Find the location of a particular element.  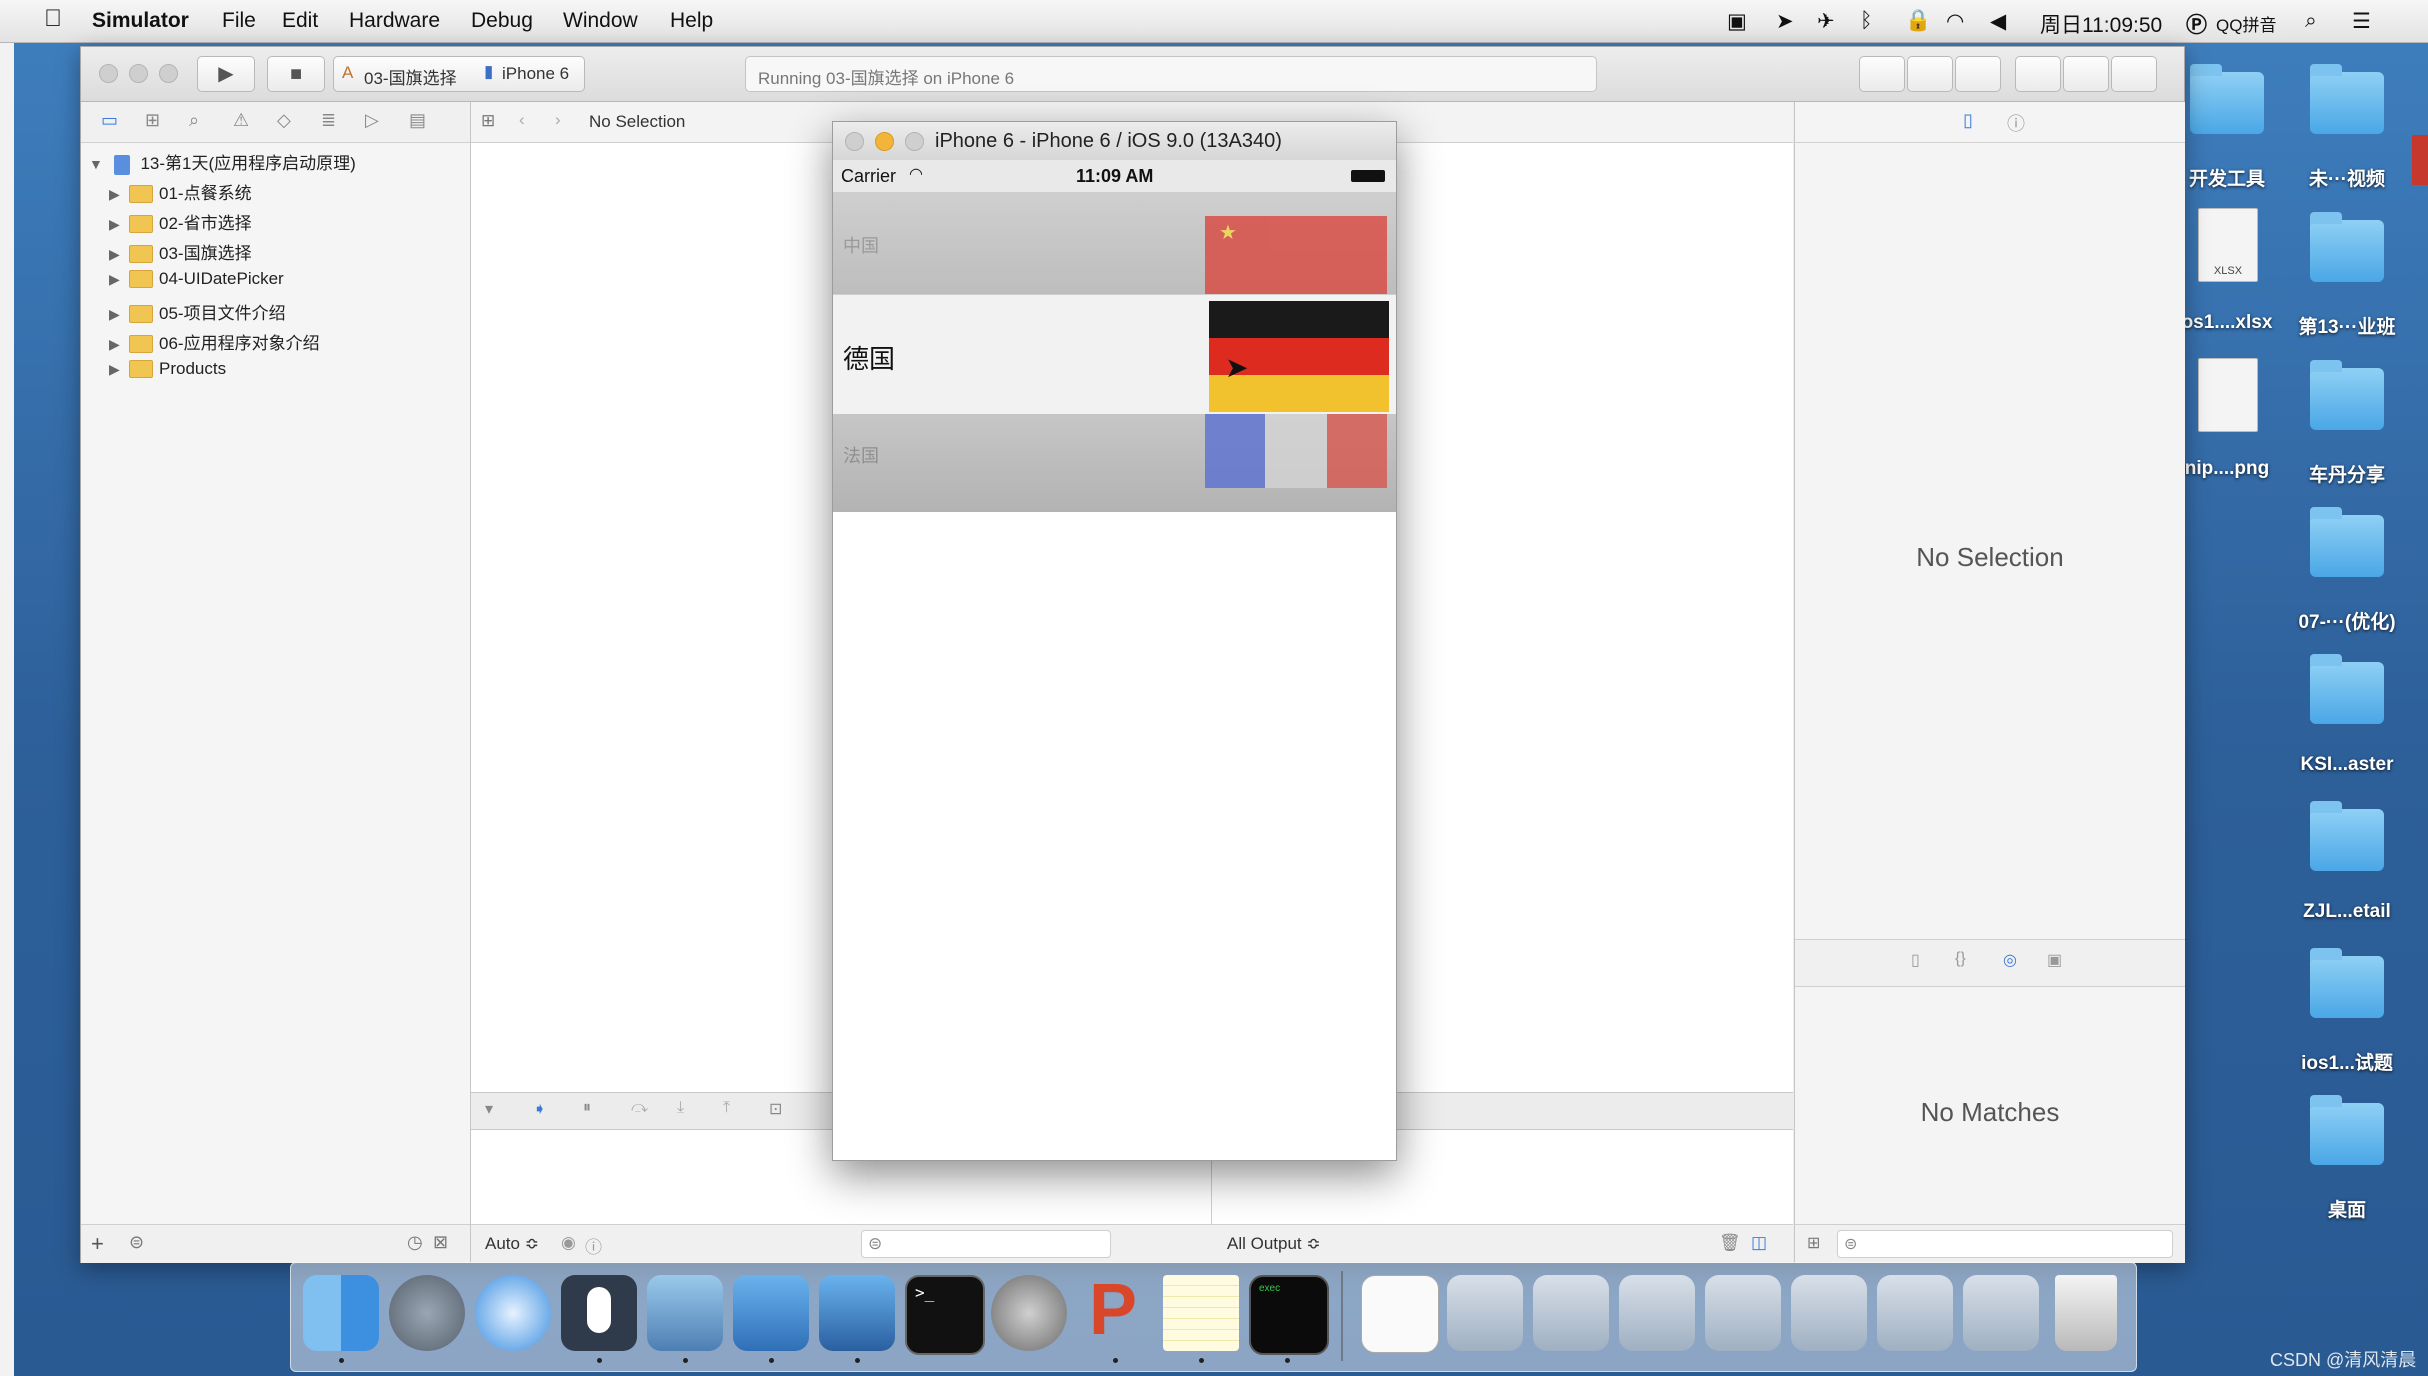

launchpad-icon is located at coordinates (427, 1313).